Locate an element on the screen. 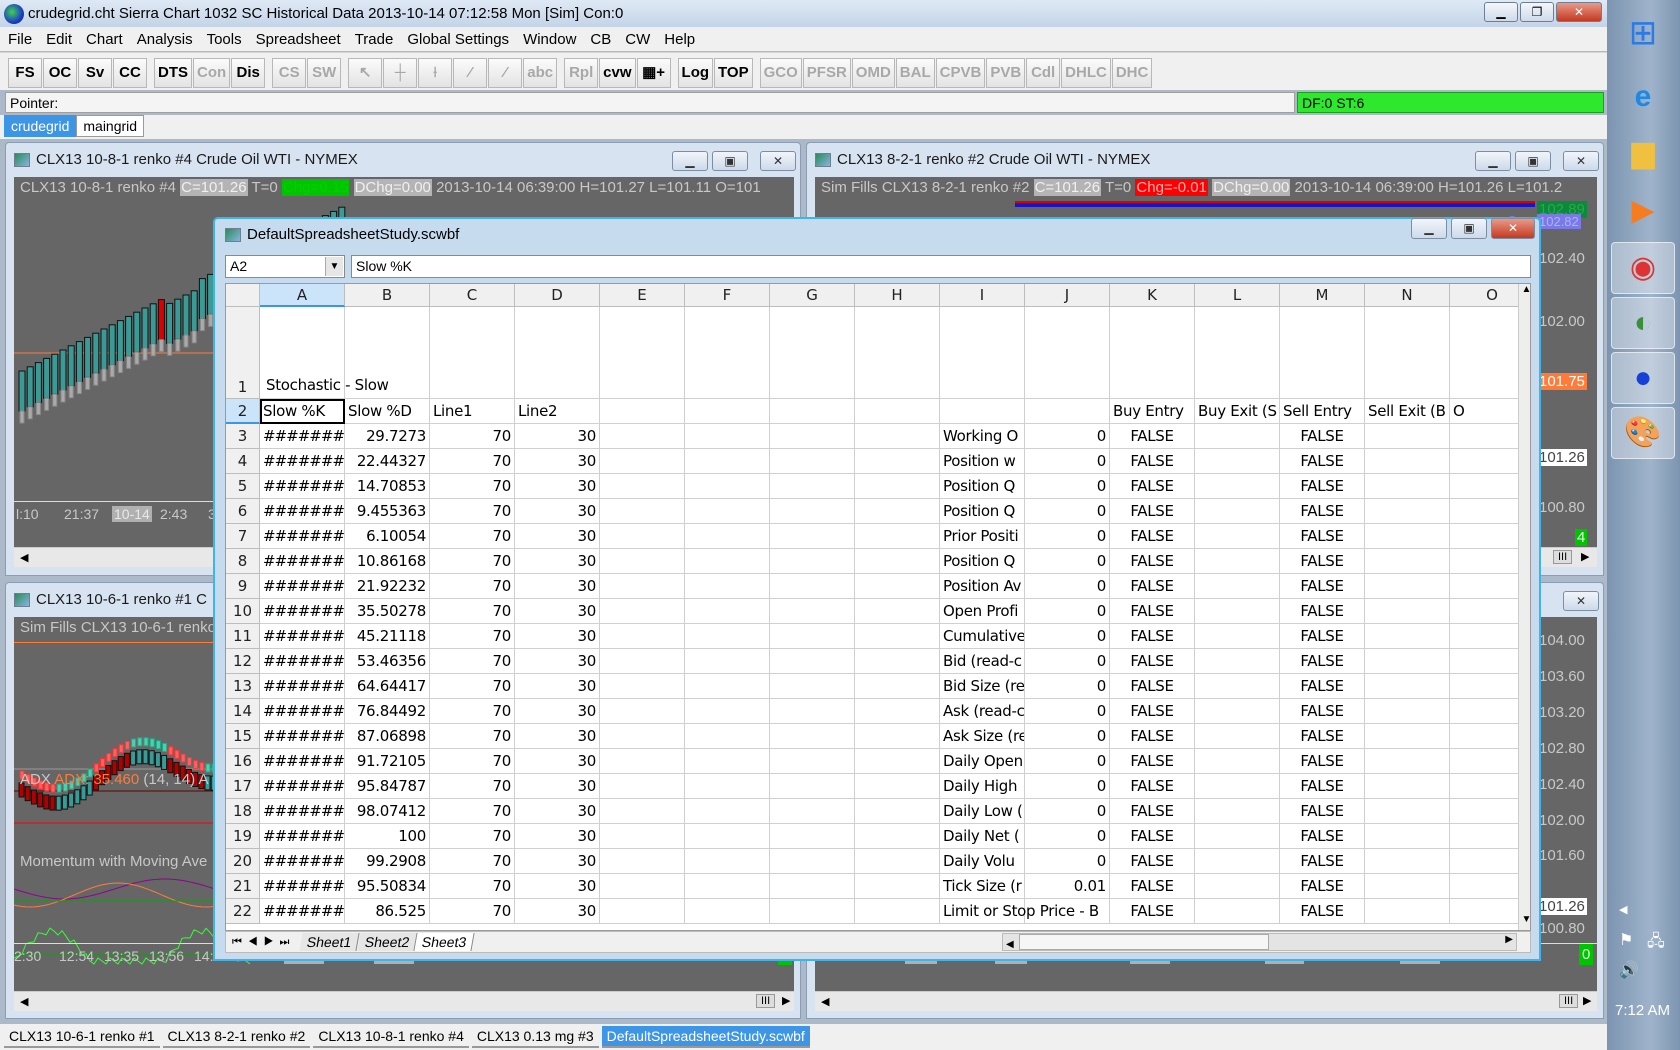 This screenshot has width=1680, height=1050. menu-chart: Chart is located at coordinates (104, 39).